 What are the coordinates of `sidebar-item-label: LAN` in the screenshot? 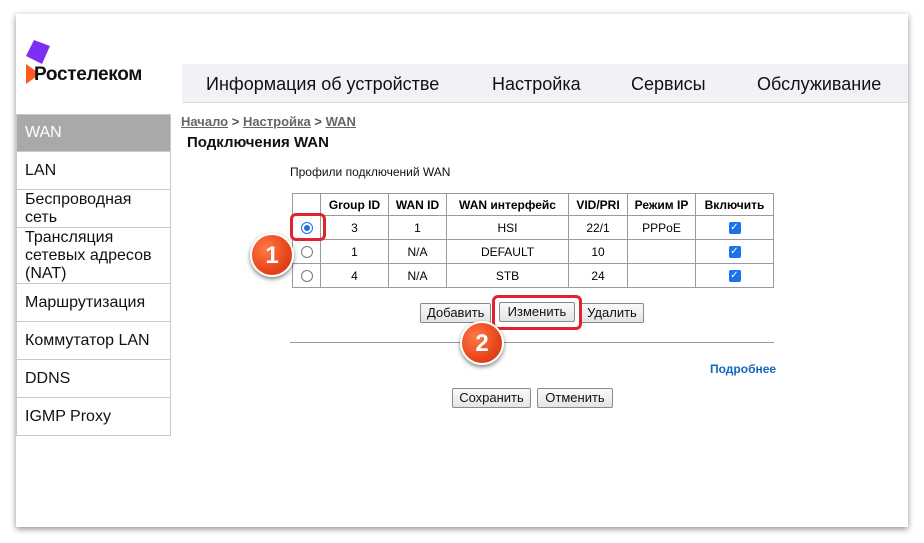 It's located at (41, 170).